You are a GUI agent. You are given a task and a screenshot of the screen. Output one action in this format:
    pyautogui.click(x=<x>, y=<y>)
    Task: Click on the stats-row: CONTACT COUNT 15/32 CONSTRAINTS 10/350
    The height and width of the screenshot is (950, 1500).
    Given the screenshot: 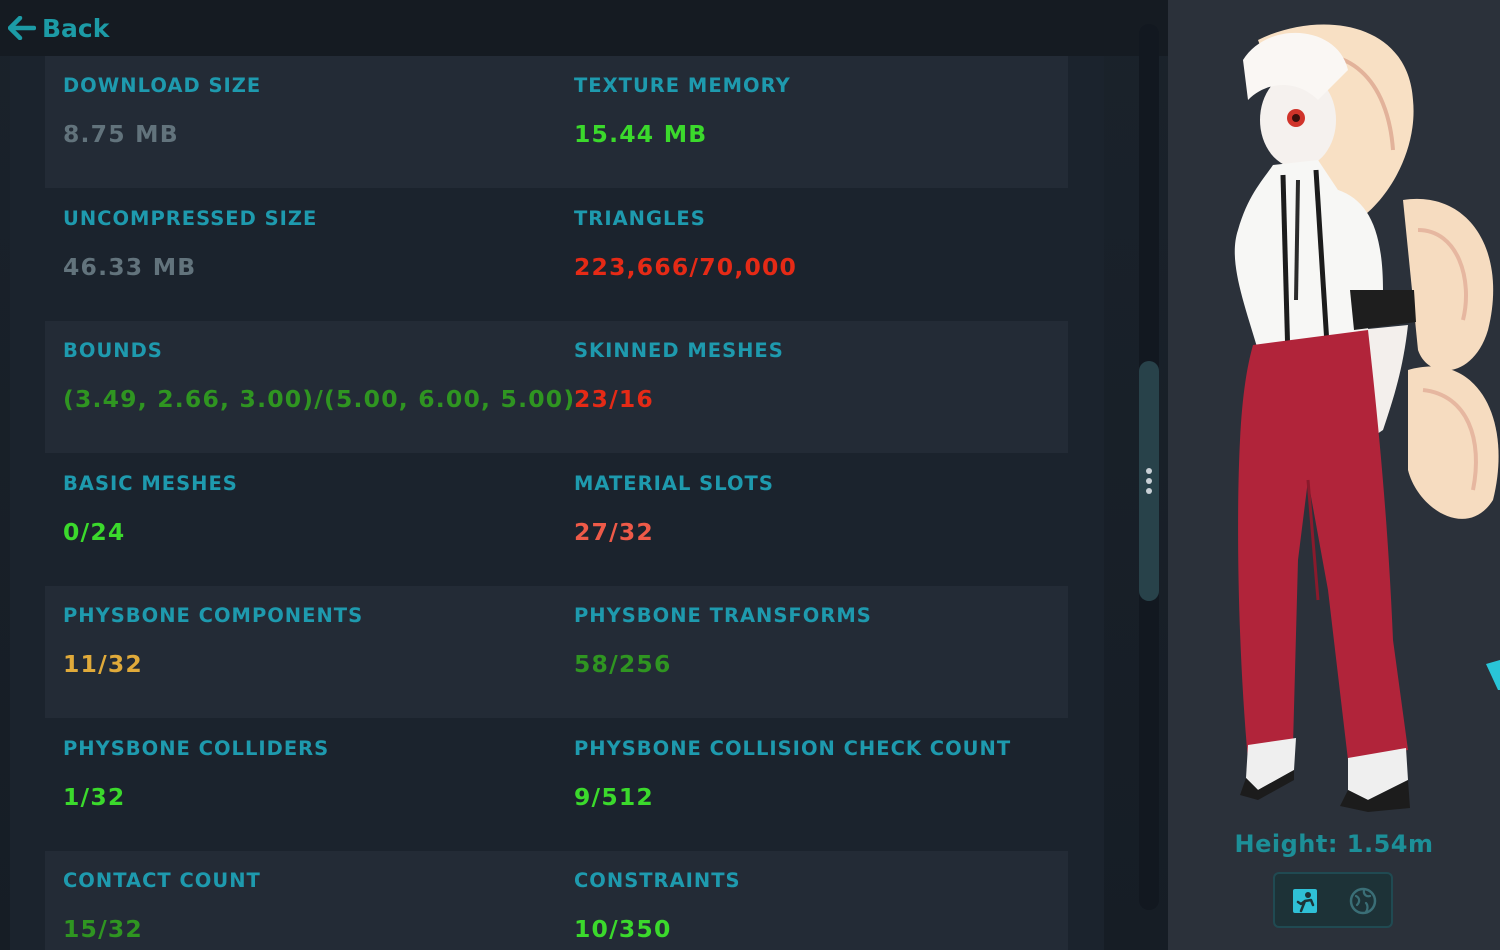 What is the action you would take?
    pyautogui.click(x=556, y=900)
    